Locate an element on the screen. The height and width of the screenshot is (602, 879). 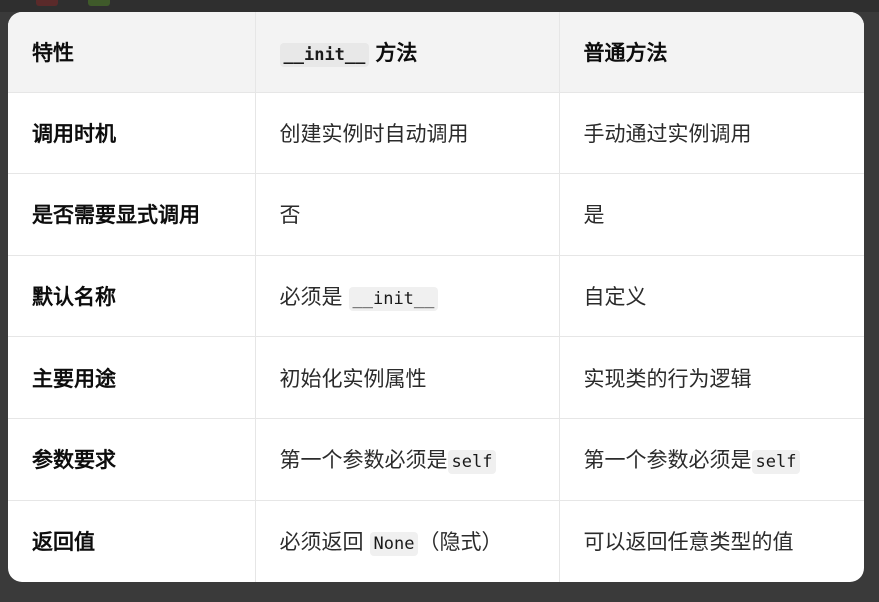
row-normal-cell: 实现类的行为逻辑 is located at coordinates (711, 378).